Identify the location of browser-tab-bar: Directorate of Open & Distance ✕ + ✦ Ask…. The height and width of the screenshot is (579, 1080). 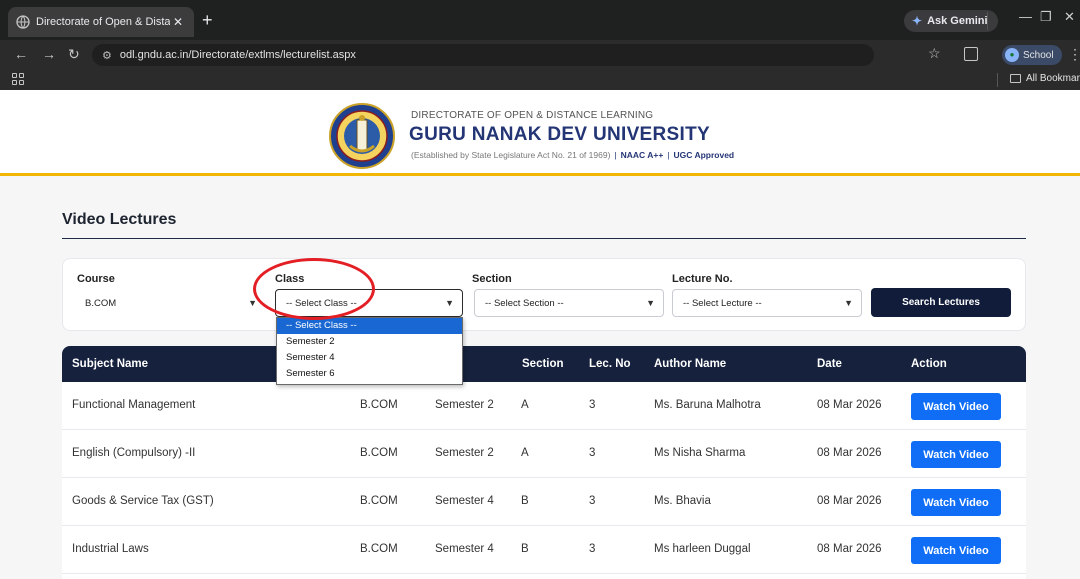
(540, 20).